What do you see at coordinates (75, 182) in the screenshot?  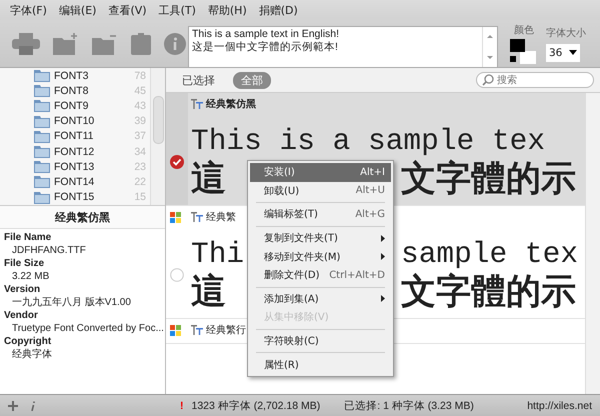 I see `folder-item: FONT14 22` at bounding box center [75, 182].